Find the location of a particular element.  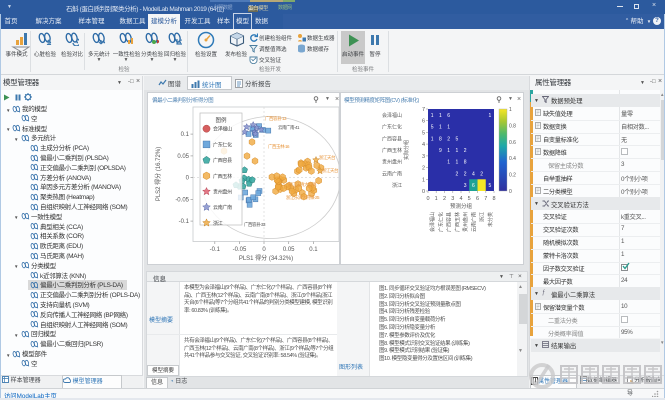

svg-text: 0.2 is located at coordinates (512, 176).